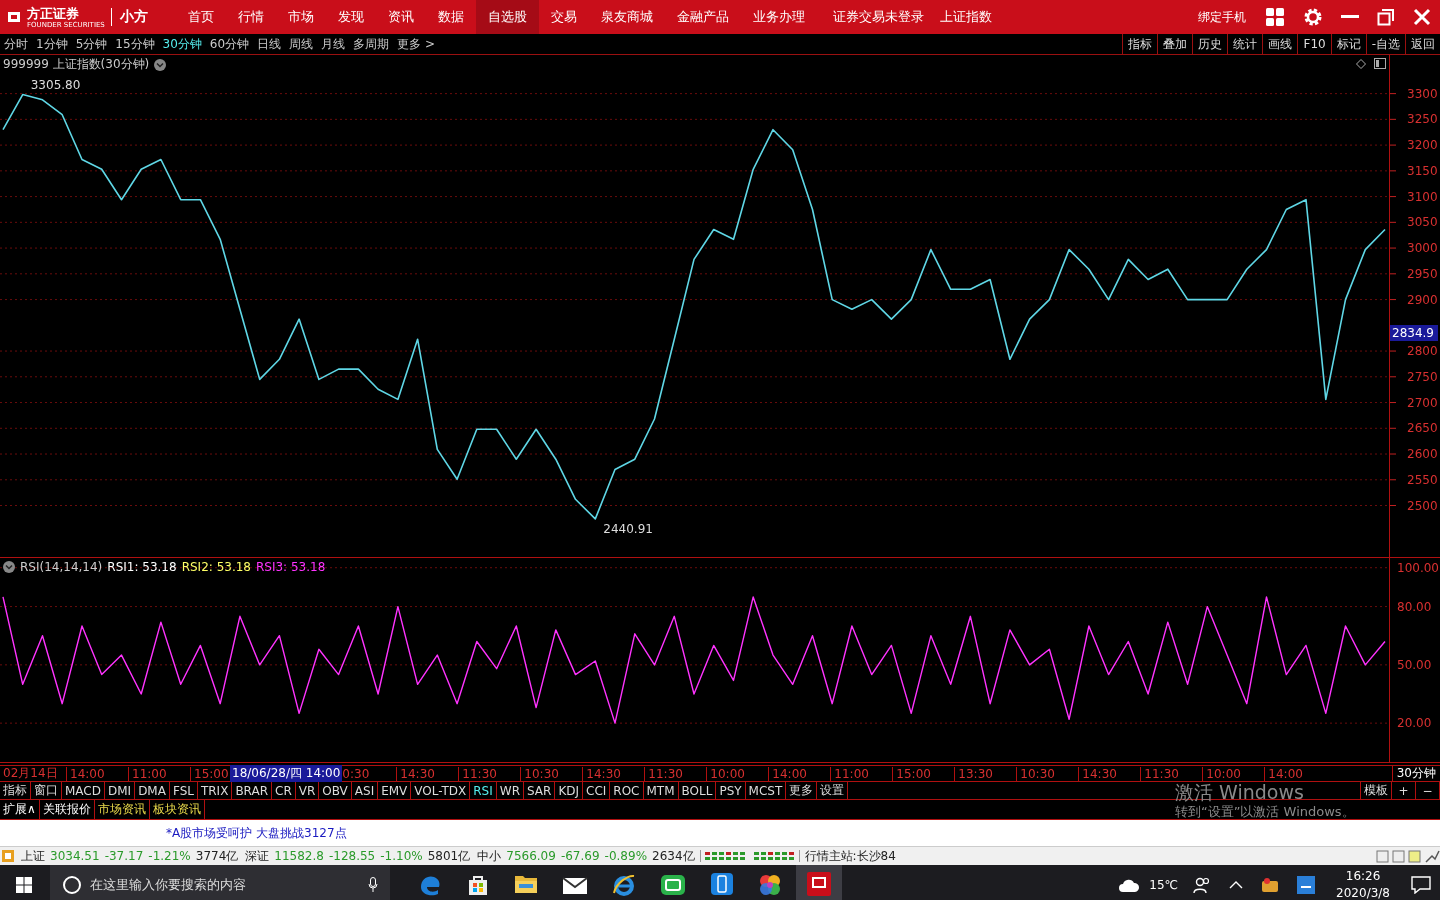  I want to click on logo-text: 方正证券, so click(53, 13).